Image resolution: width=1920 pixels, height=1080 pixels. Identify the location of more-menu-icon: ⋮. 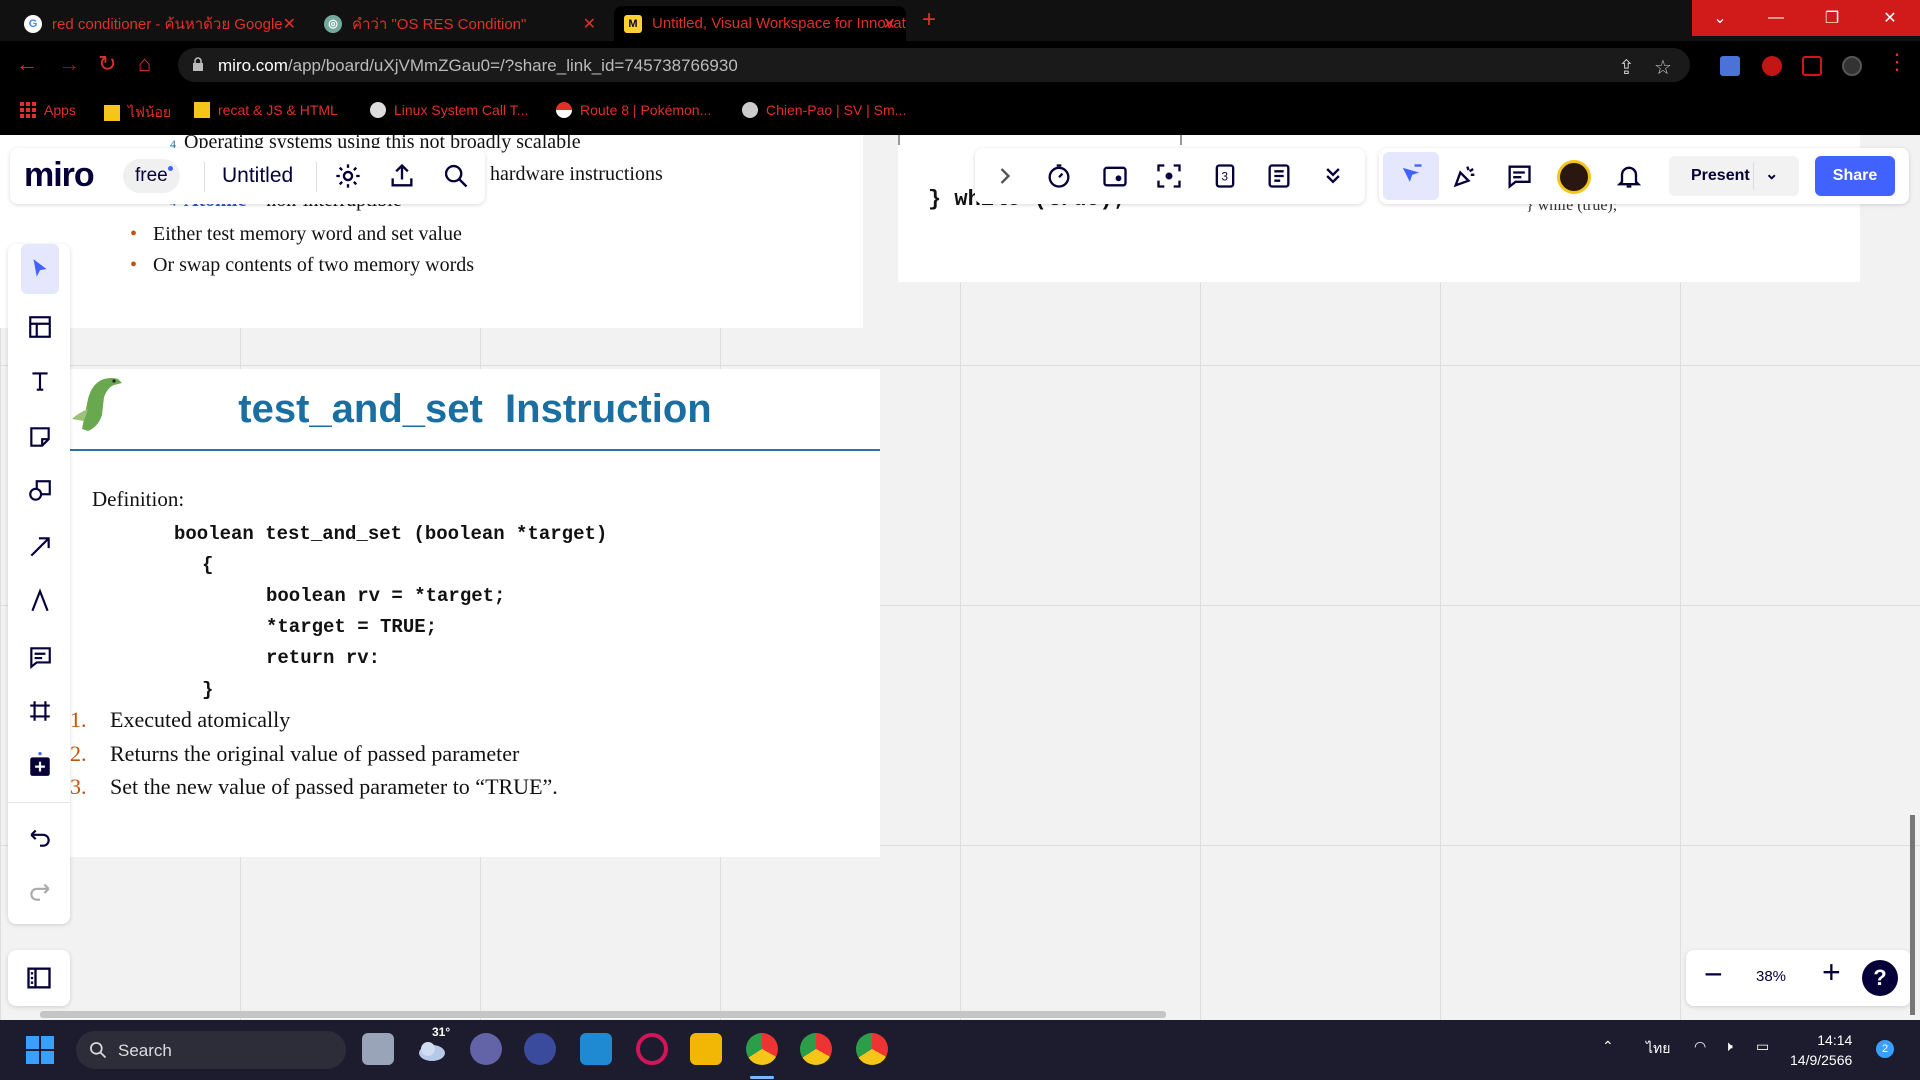
(1897, 62).